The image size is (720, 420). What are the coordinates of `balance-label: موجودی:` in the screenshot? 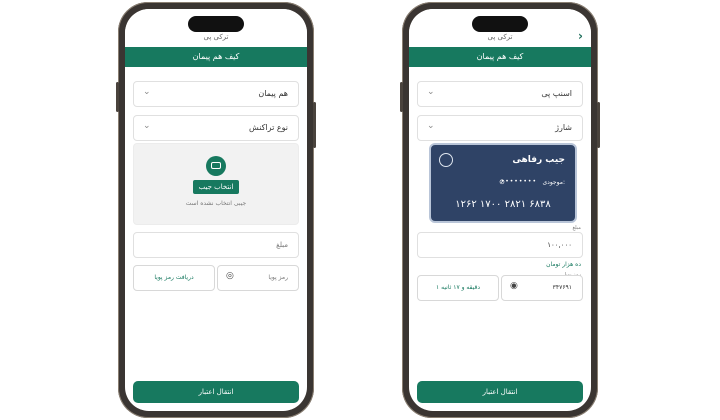 It's located at (553, 182).